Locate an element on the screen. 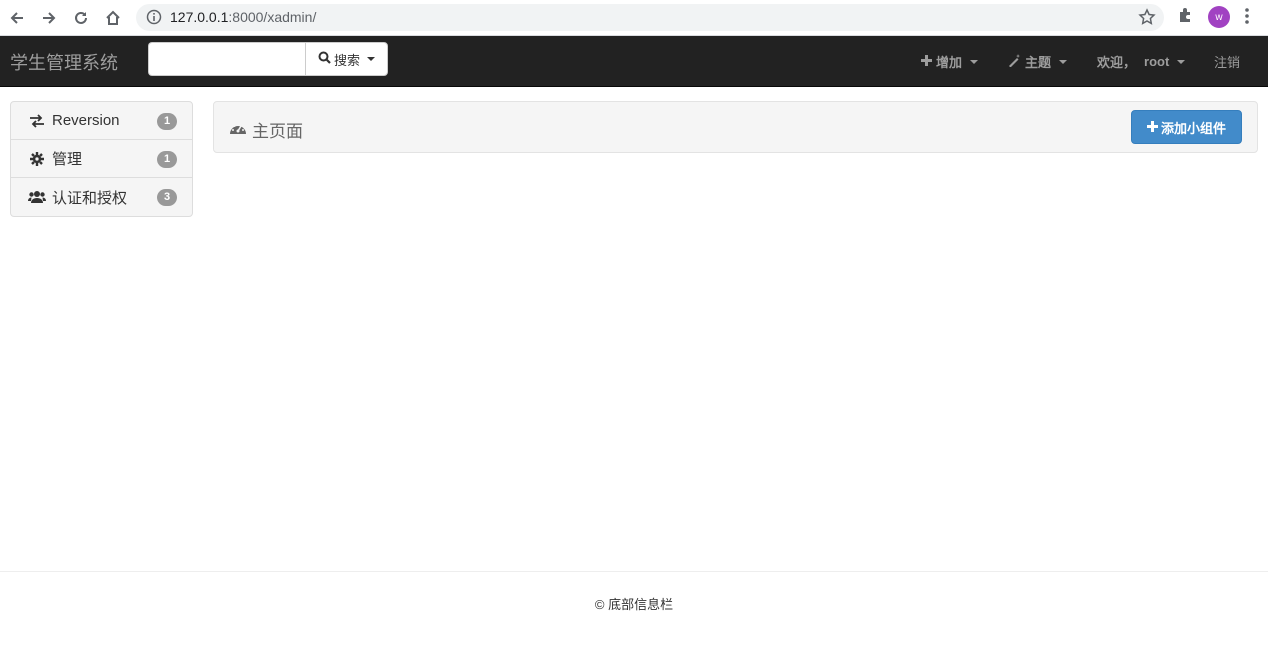 The height and width of the screenshot is (647, 1268). url-path: :8000/xadmin/ is located at coordinates (272, 17).